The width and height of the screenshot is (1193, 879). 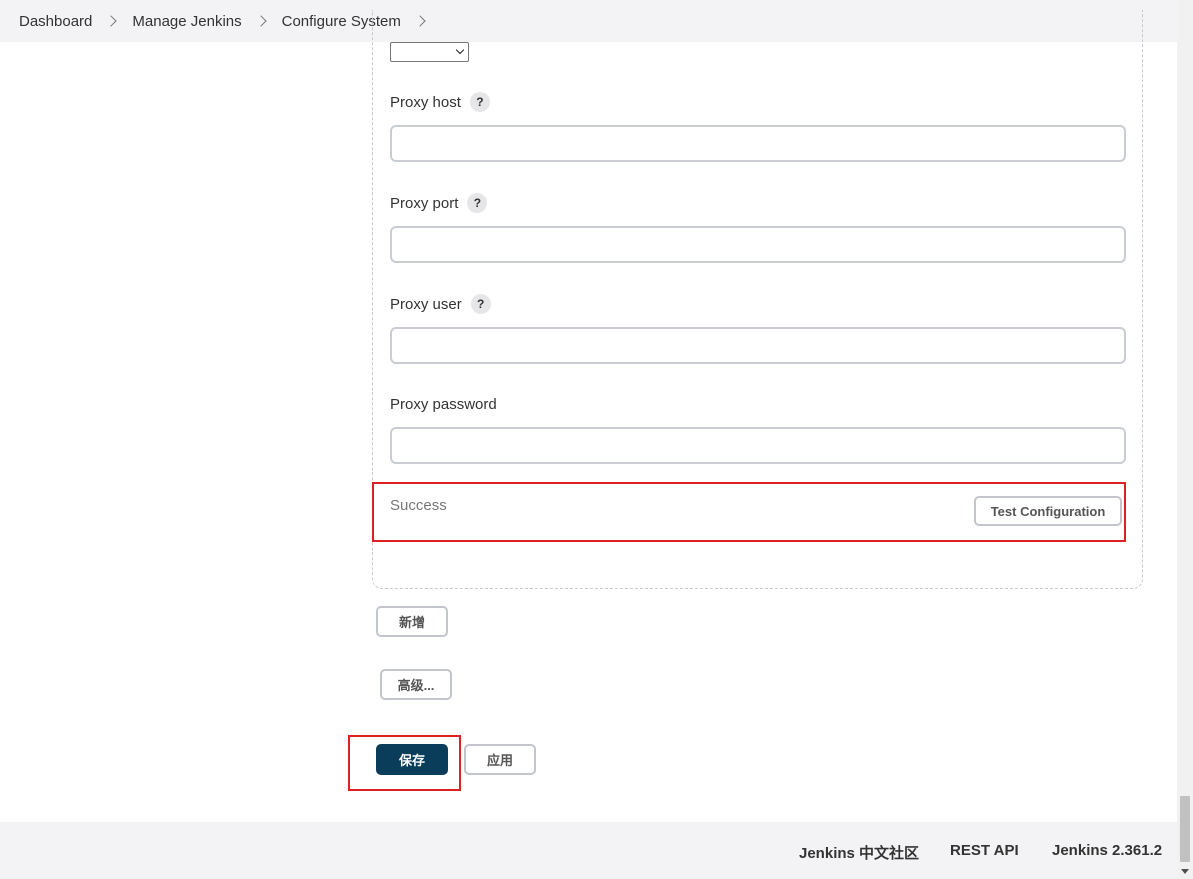 I want to click on chevron-down-icon, so click(x=460, y=50).